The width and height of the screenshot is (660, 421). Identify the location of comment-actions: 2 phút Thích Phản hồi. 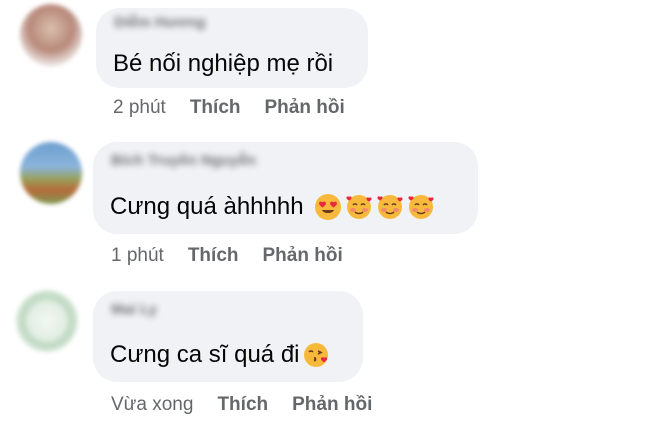
(241, 108).